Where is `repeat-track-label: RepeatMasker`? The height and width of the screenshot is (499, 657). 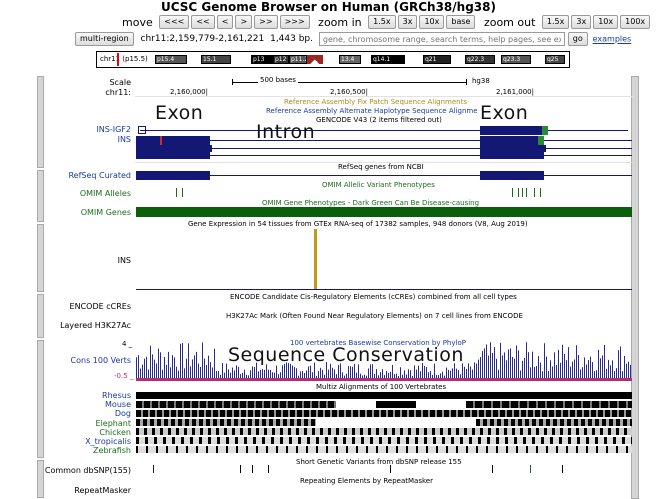 repeat-track-label: RepeatMasker is located at coordinates (102, 490).